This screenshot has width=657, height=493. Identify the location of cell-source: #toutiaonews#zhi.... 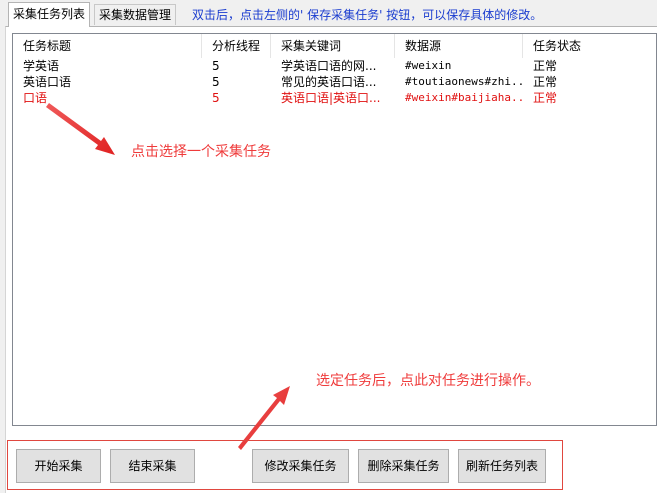
(464, 81).